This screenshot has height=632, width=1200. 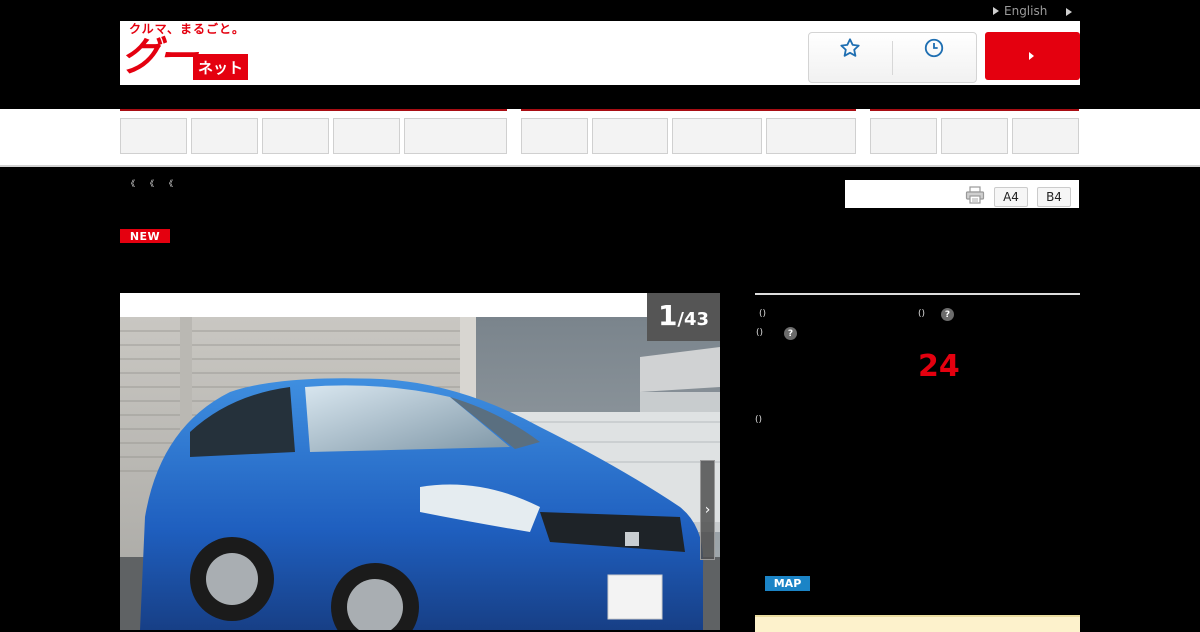 I want to click on photo-current: 1, so click(x=667, y=315).